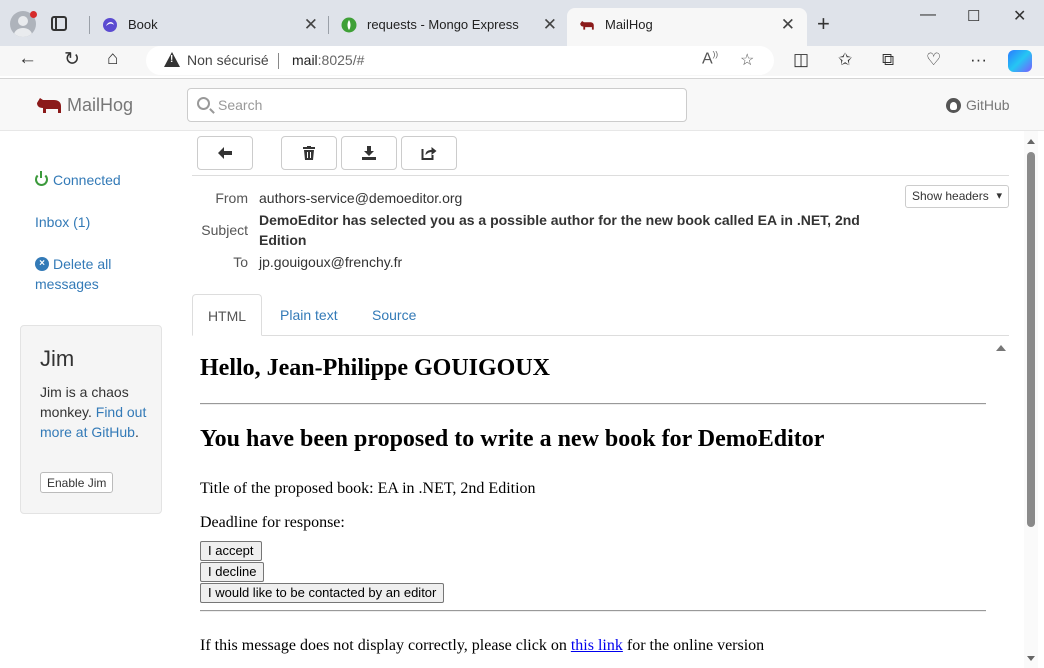 This screenshot has height=668, width=1044. What do you see at coordinates (210, 27) in the screenshot?
I see `browser-tab-book: Book ✕` at bounding box center [210, 27].